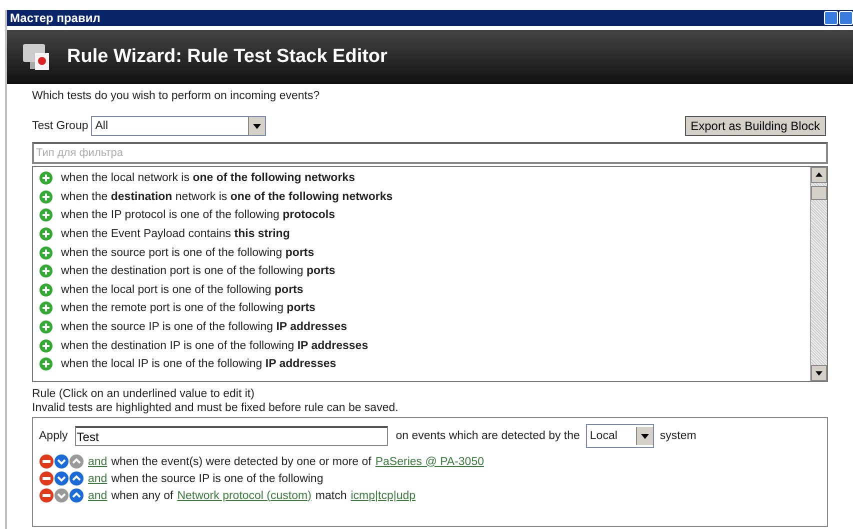  What do you see at coordinates (231, 436) in the screenshot?
I see `rule-name-field: Test` at bounding box center [231, 436].